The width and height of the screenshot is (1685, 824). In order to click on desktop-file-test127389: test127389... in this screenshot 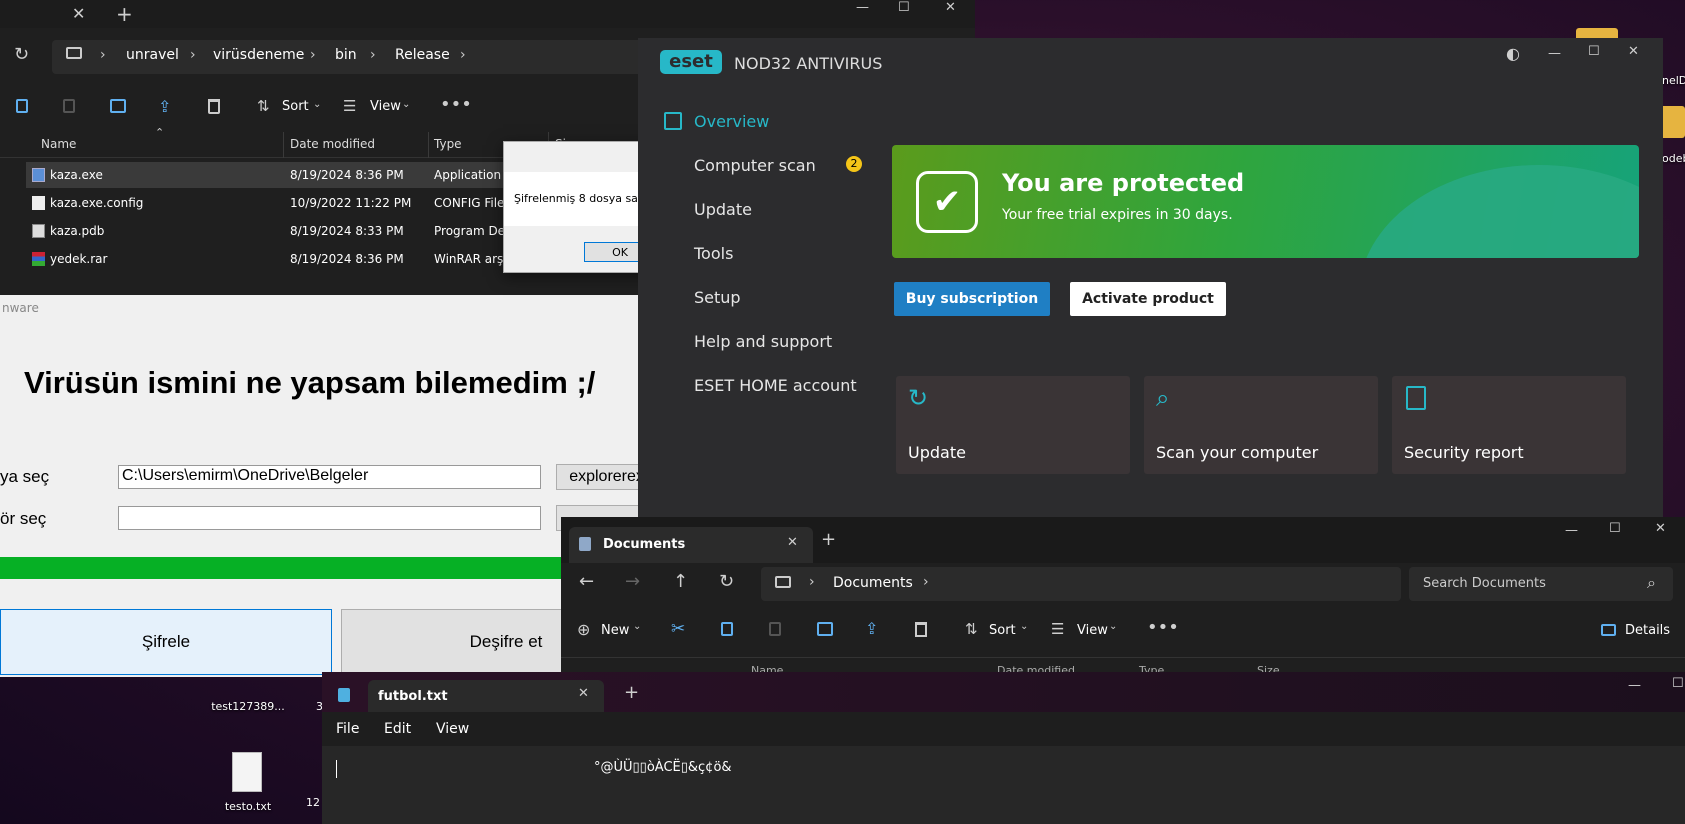, I will do `click(248, 696)`.